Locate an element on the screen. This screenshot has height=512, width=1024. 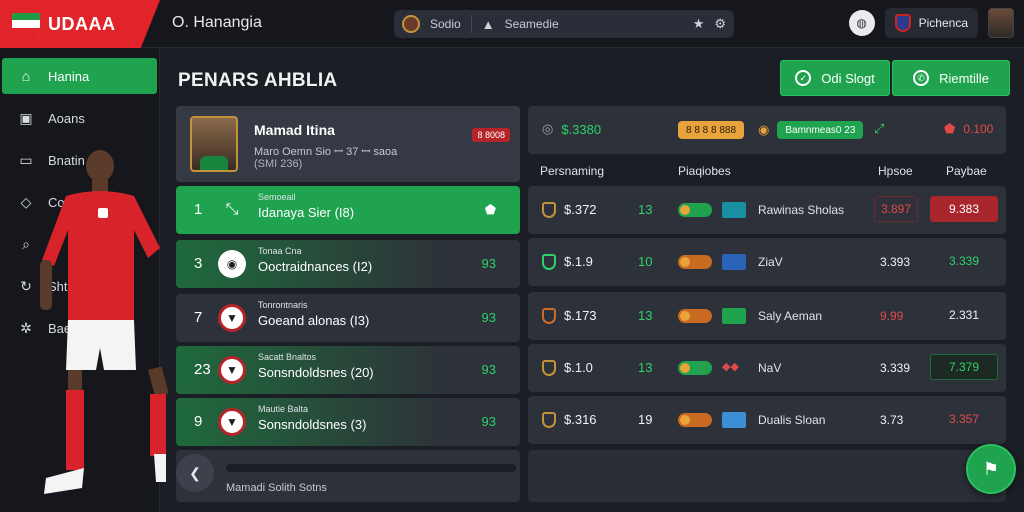
row-value-2: 3.339 is located at coordinates (964, 261).